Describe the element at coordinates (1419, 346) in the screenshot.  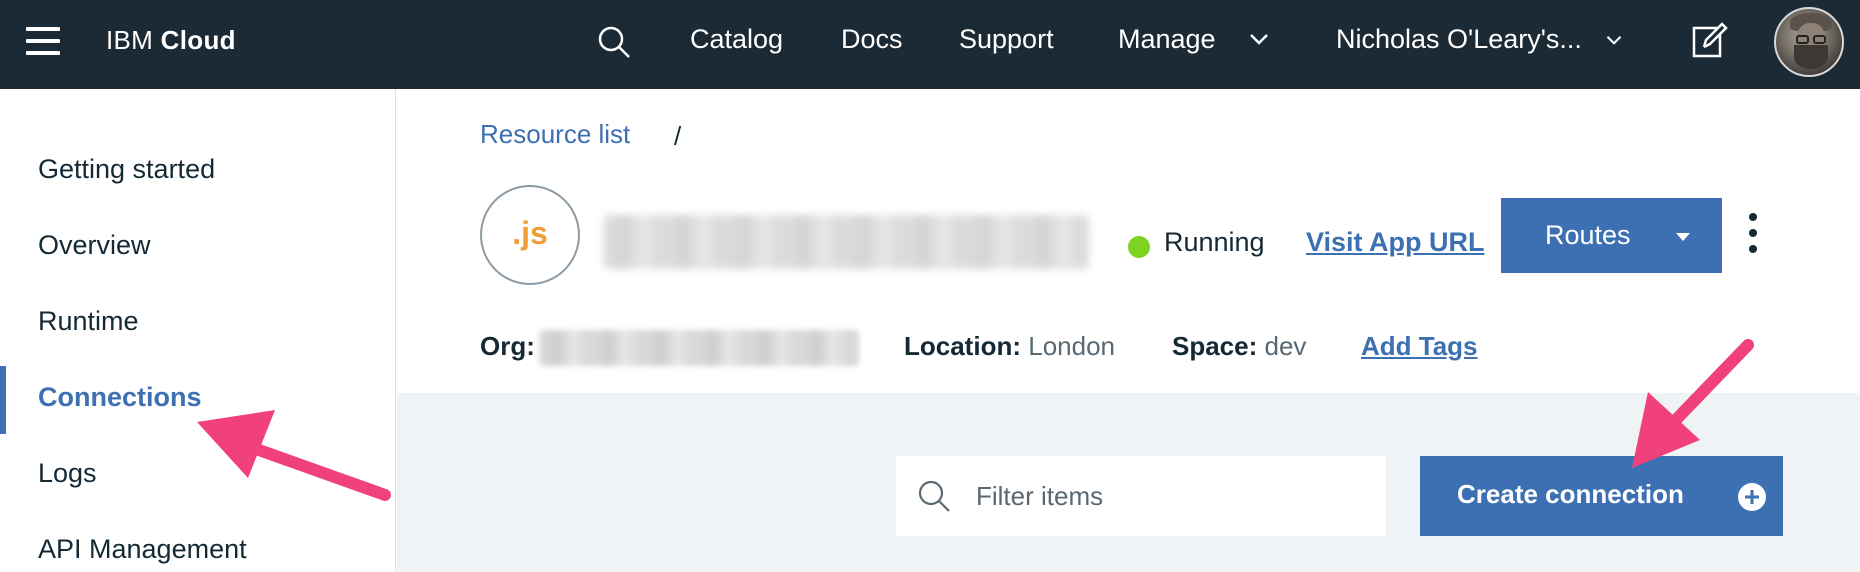
I see `add-tags-link: Add Tags` at that location.